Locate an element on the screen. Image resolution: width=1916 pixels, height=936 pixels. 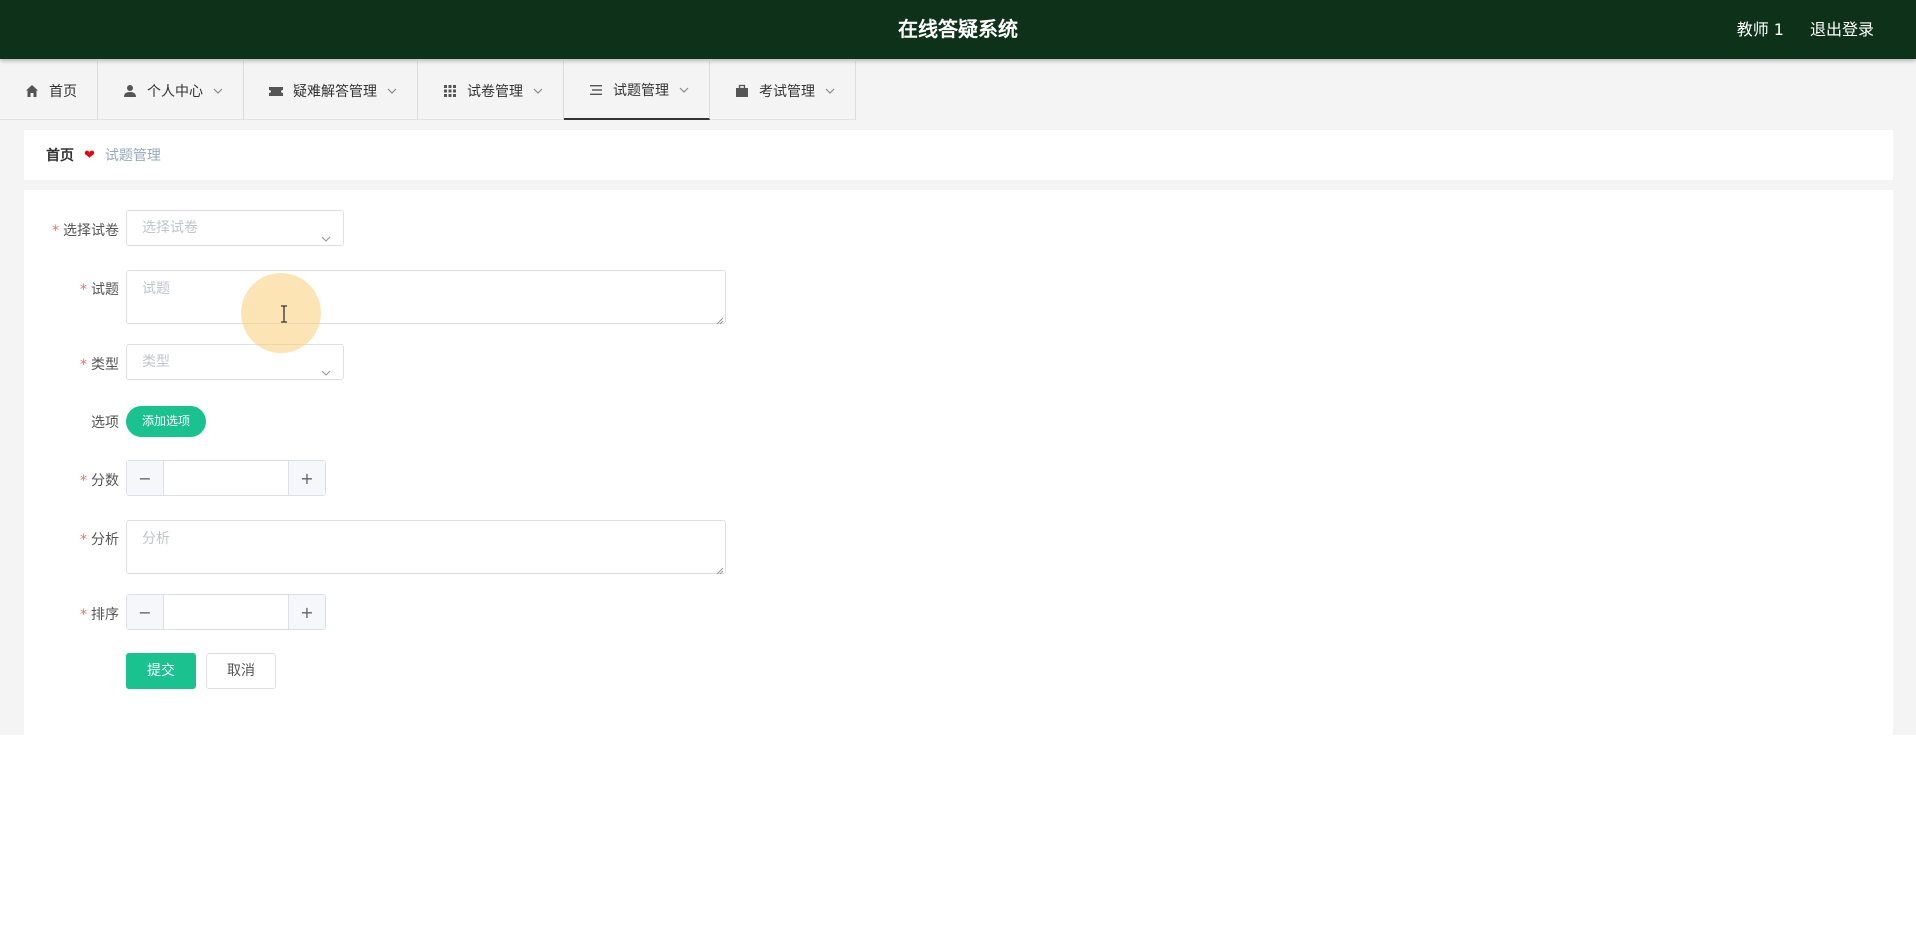
nav-item-home: 首页 is located at coordinates (49, 90).